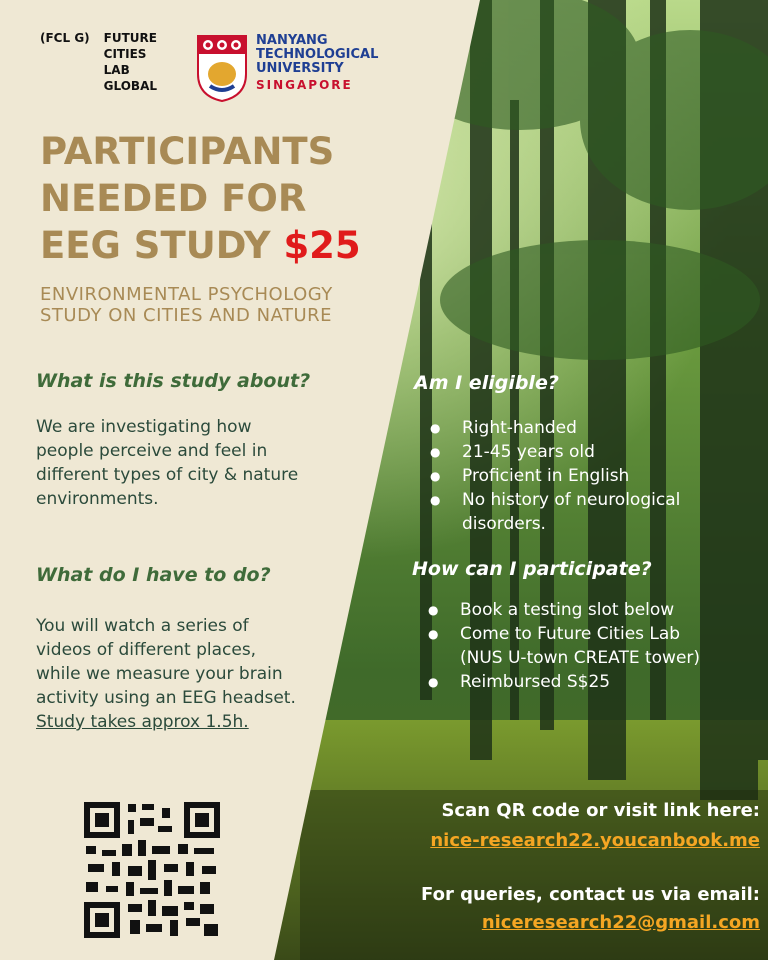  Describe the element at coordinates (591, 452) in the screenshot. I see `list-item: 21-45 years old` at that location.